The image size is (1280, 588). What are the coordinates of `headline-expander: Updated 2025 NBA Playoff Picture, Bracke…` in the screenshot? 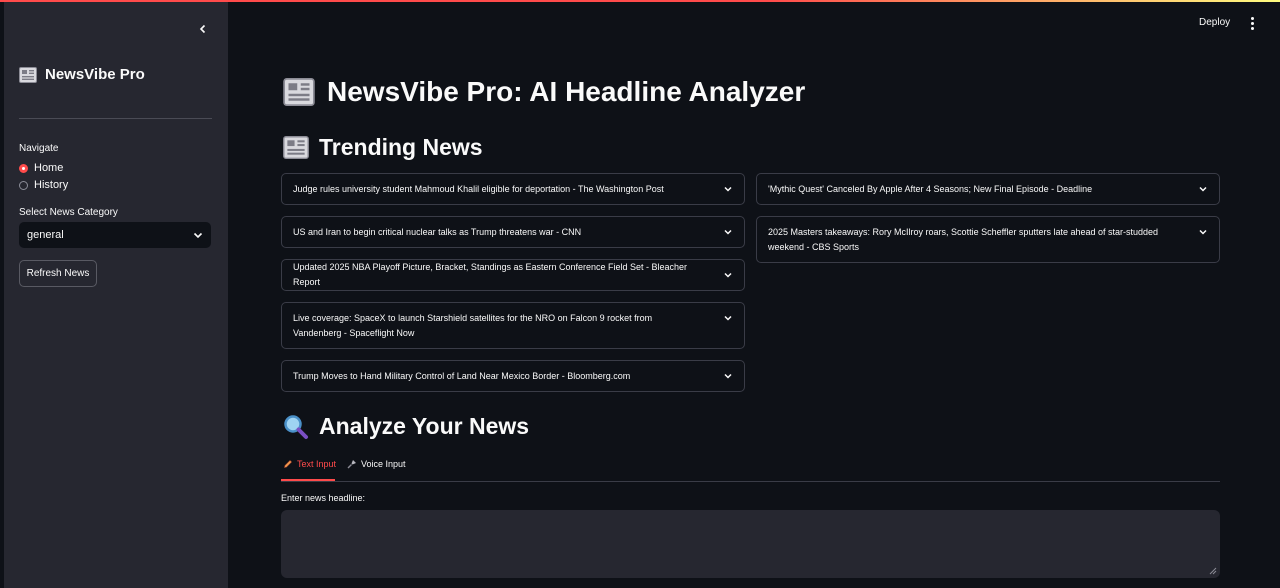 It's located at (513, 275).